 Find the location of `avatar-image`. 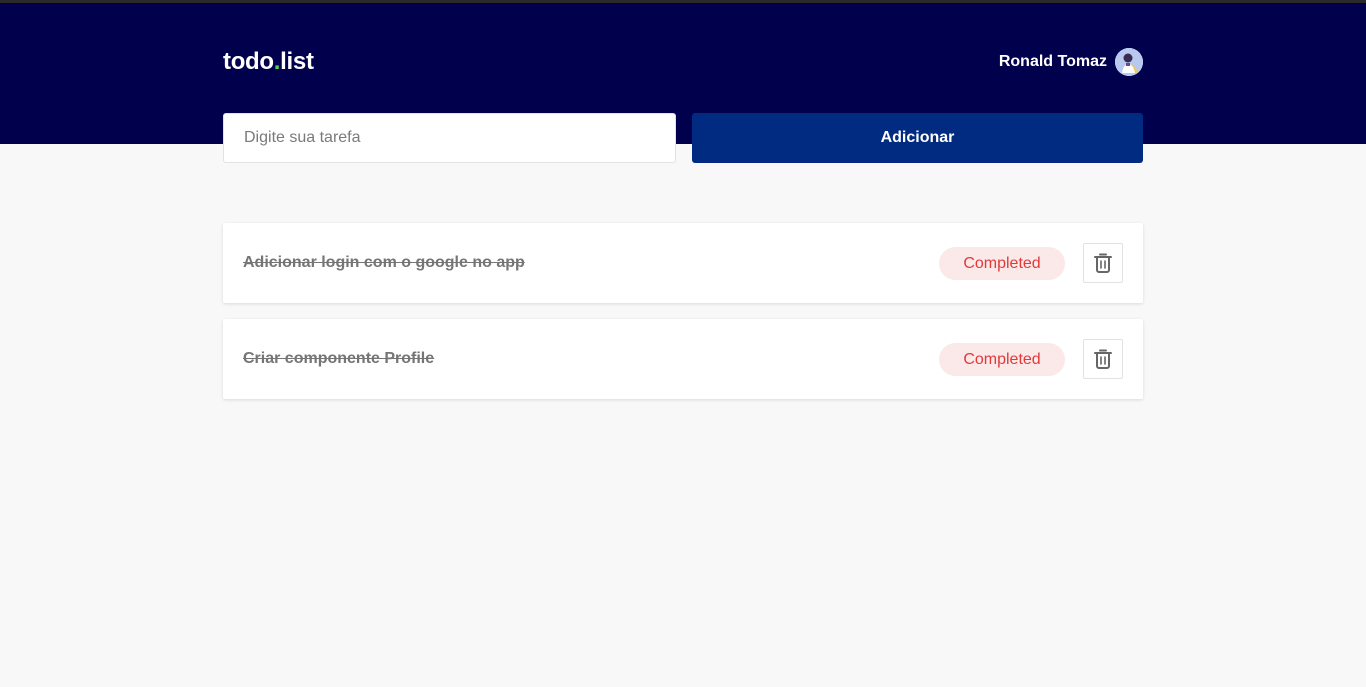

avatar-image is located at coordinates (1129, 62).